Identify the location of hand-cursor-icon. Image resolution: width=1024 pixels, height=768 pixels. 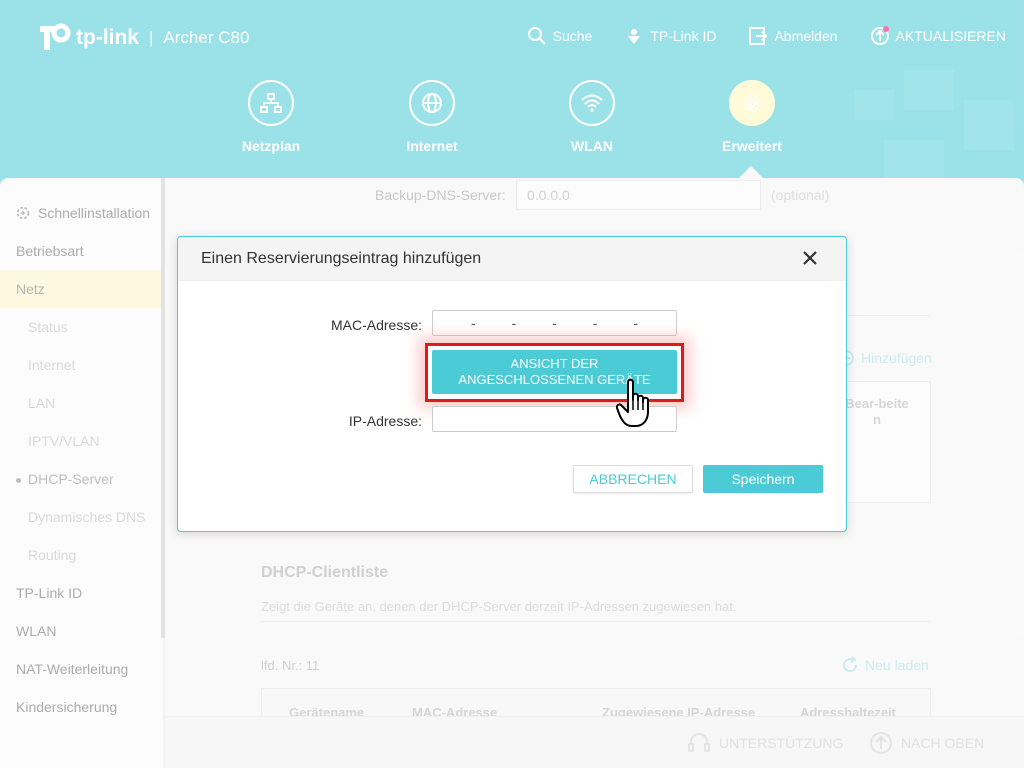
(632, 402).